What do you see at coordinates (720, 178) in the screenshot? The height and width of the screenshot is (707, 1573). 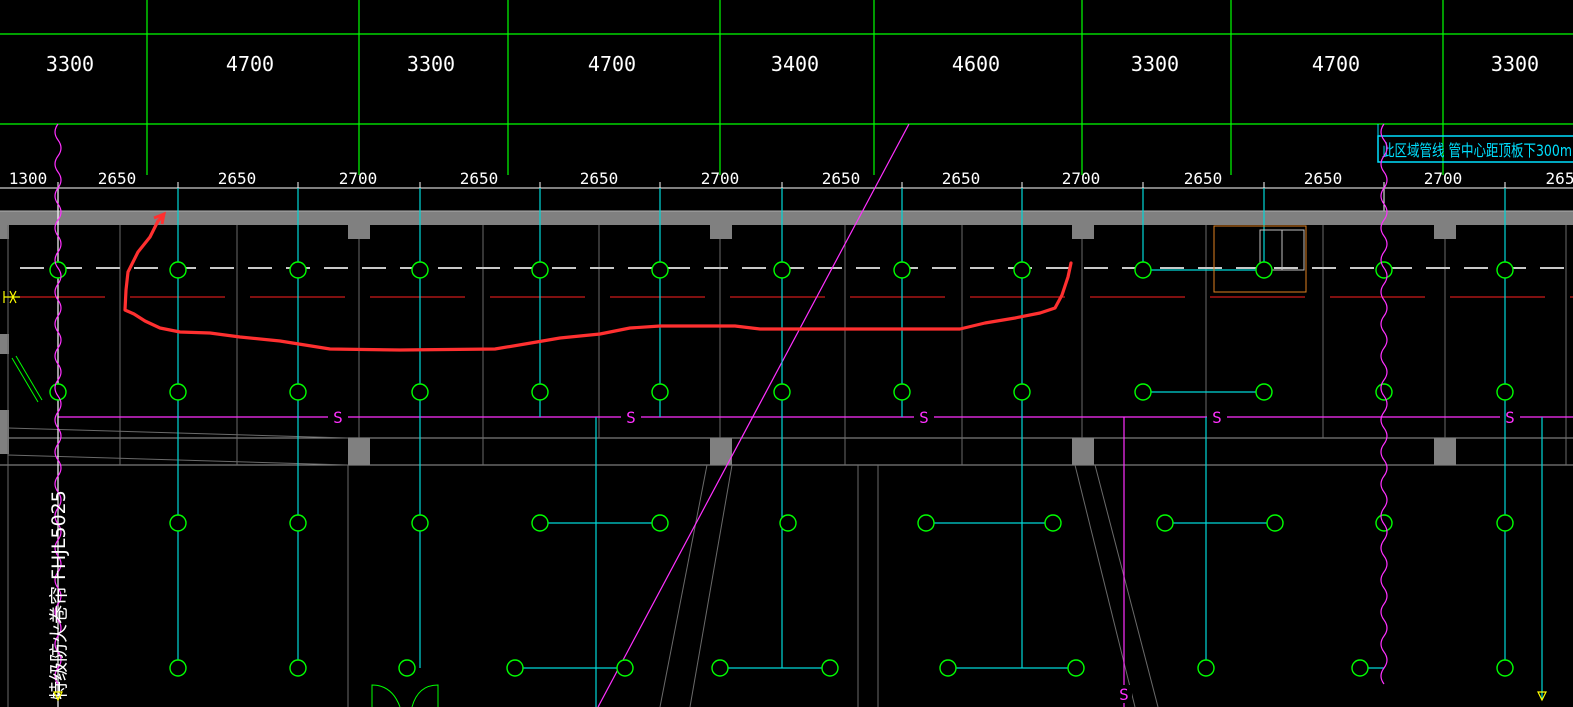 I see `bottom-dim-7: 2700` at bounding box center [720, 178].